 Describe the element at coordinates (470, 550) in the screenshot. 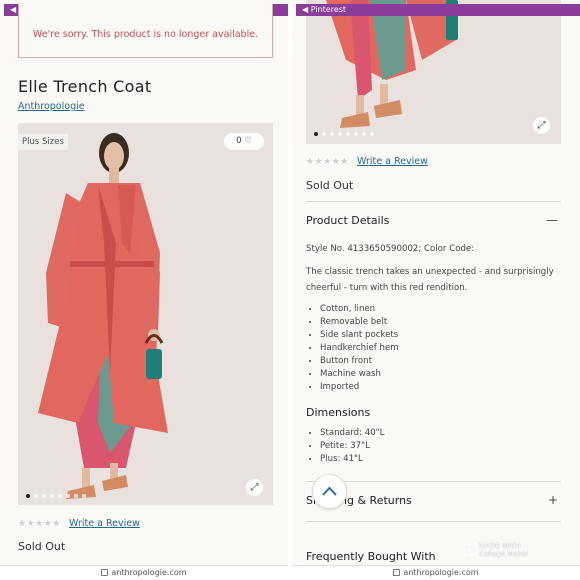

I see `collage-logo-icon` at that location.